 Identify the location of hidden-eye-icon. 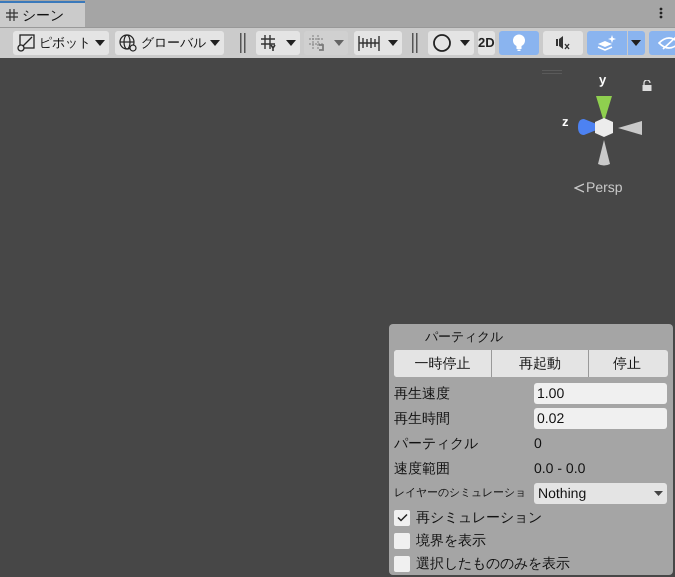
(666, 43).